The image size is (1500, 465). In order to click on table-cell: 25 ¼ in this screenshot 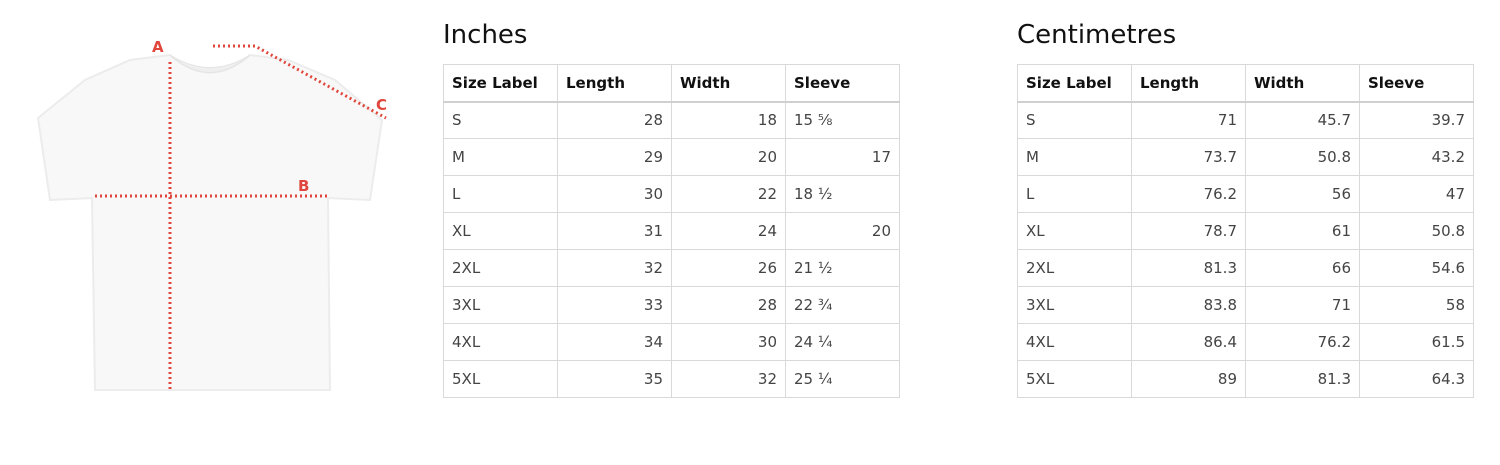, I will do `click(842, 379)`.